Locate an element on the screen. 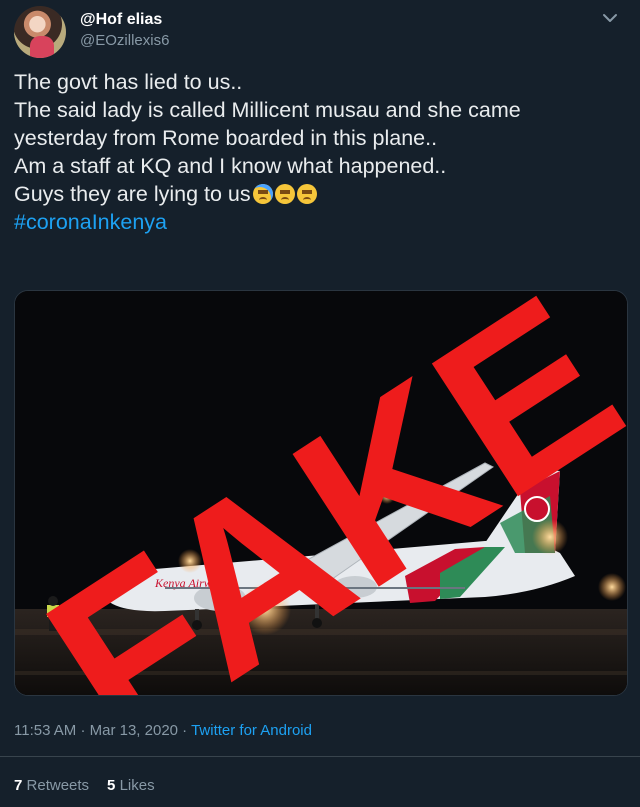 This screenshot has height=807, width=640. tweet-line: Guys they are lying to us is located at coordinates (132, 194).